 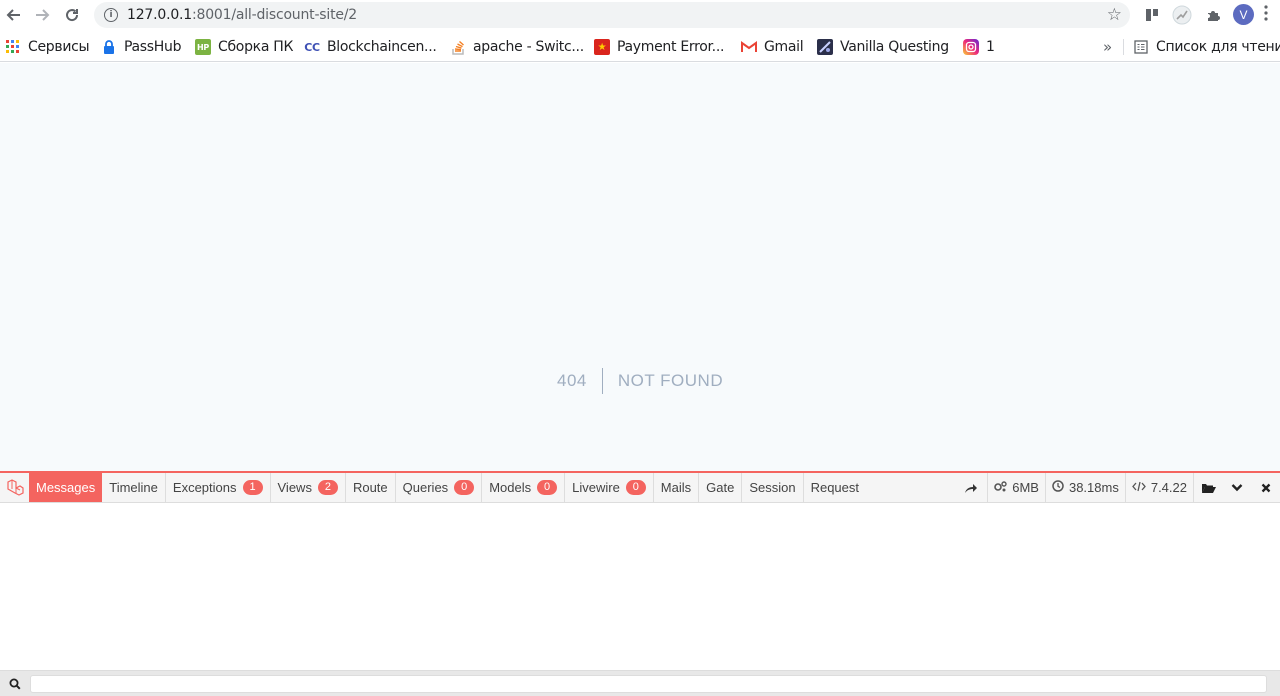 What do you see at coordinates (580, 381) in the screenshot?
I see `error-code: 404` at bounding box center [580, 381].